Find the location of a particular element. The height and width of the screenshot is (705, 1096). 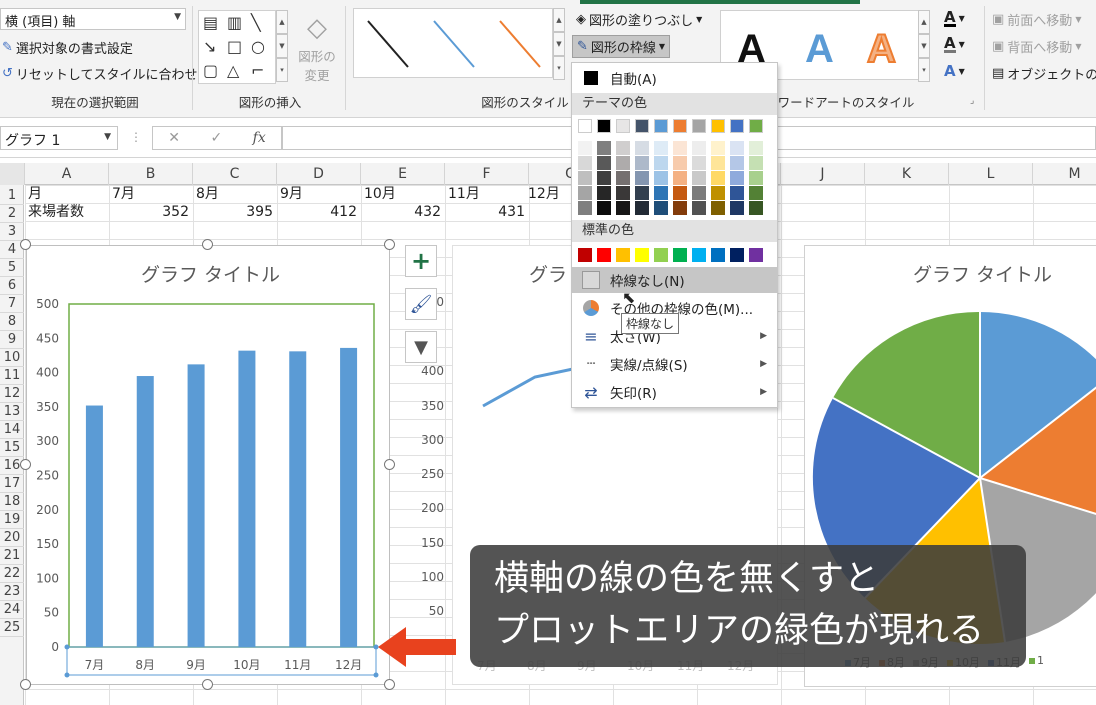

row-header-18: 18 is located at coordinates (12, 502).